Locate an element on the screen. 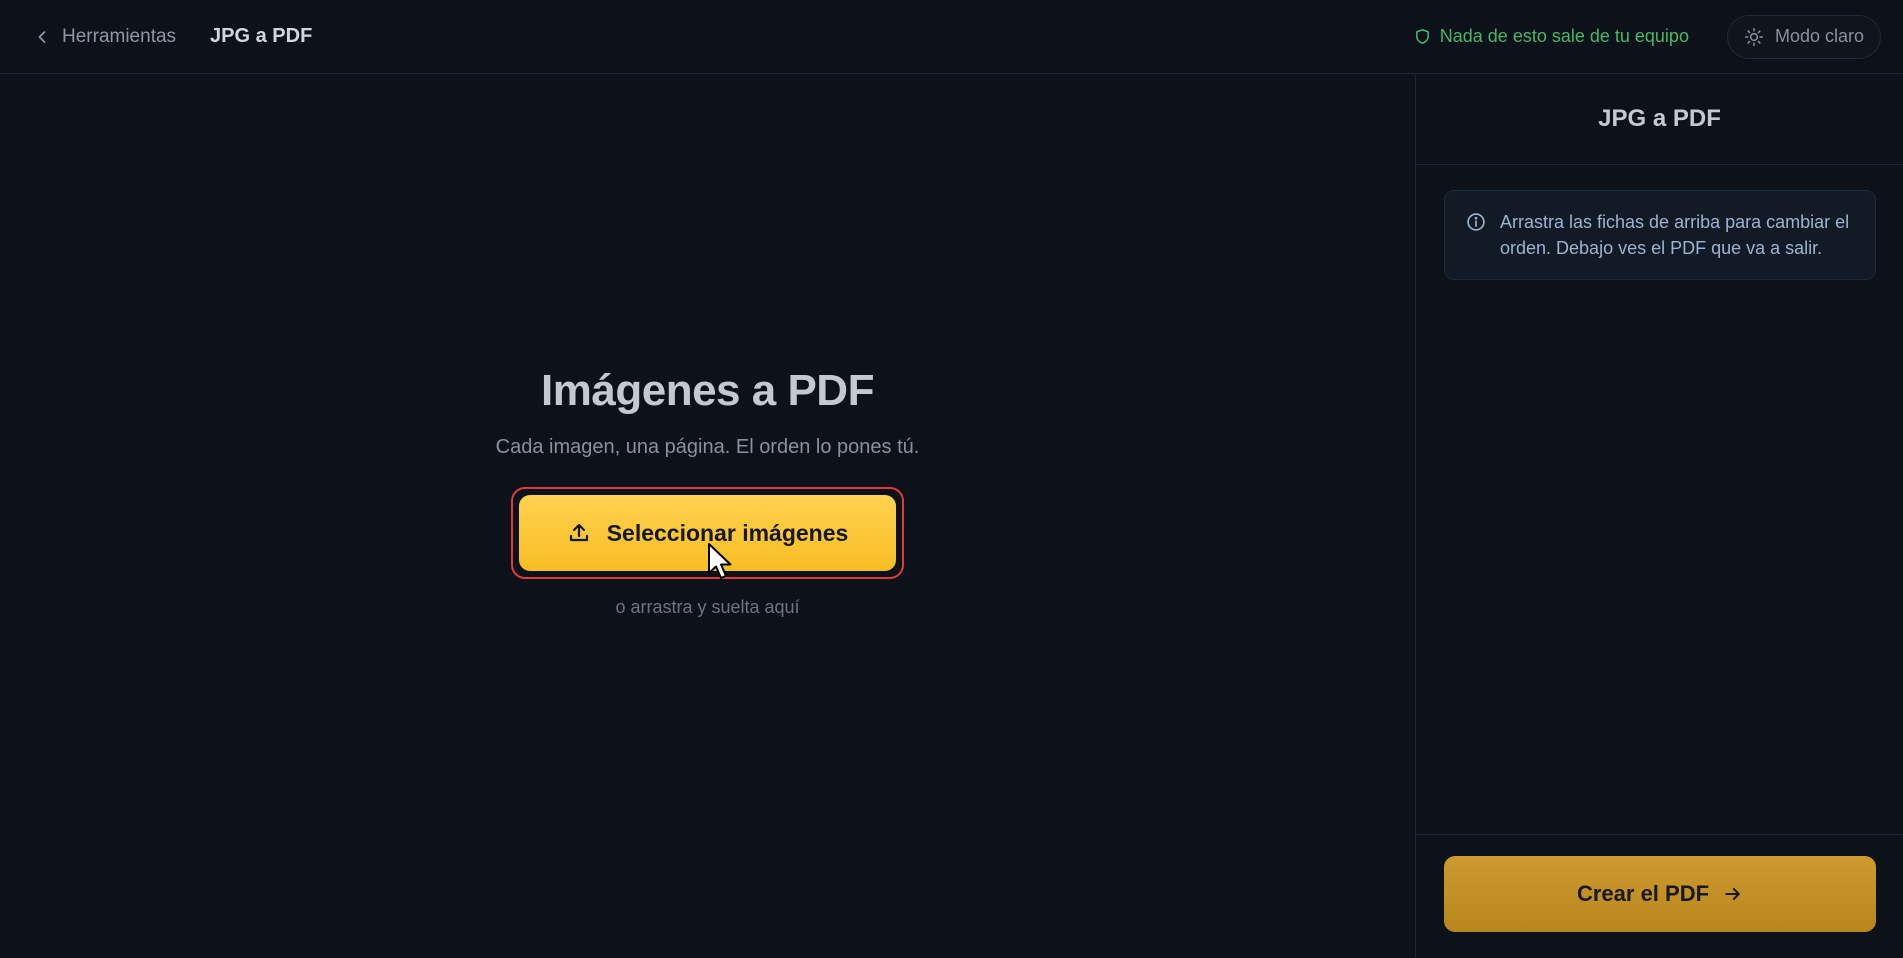  arrow-right-icon is located at coordinates (1732, 894).